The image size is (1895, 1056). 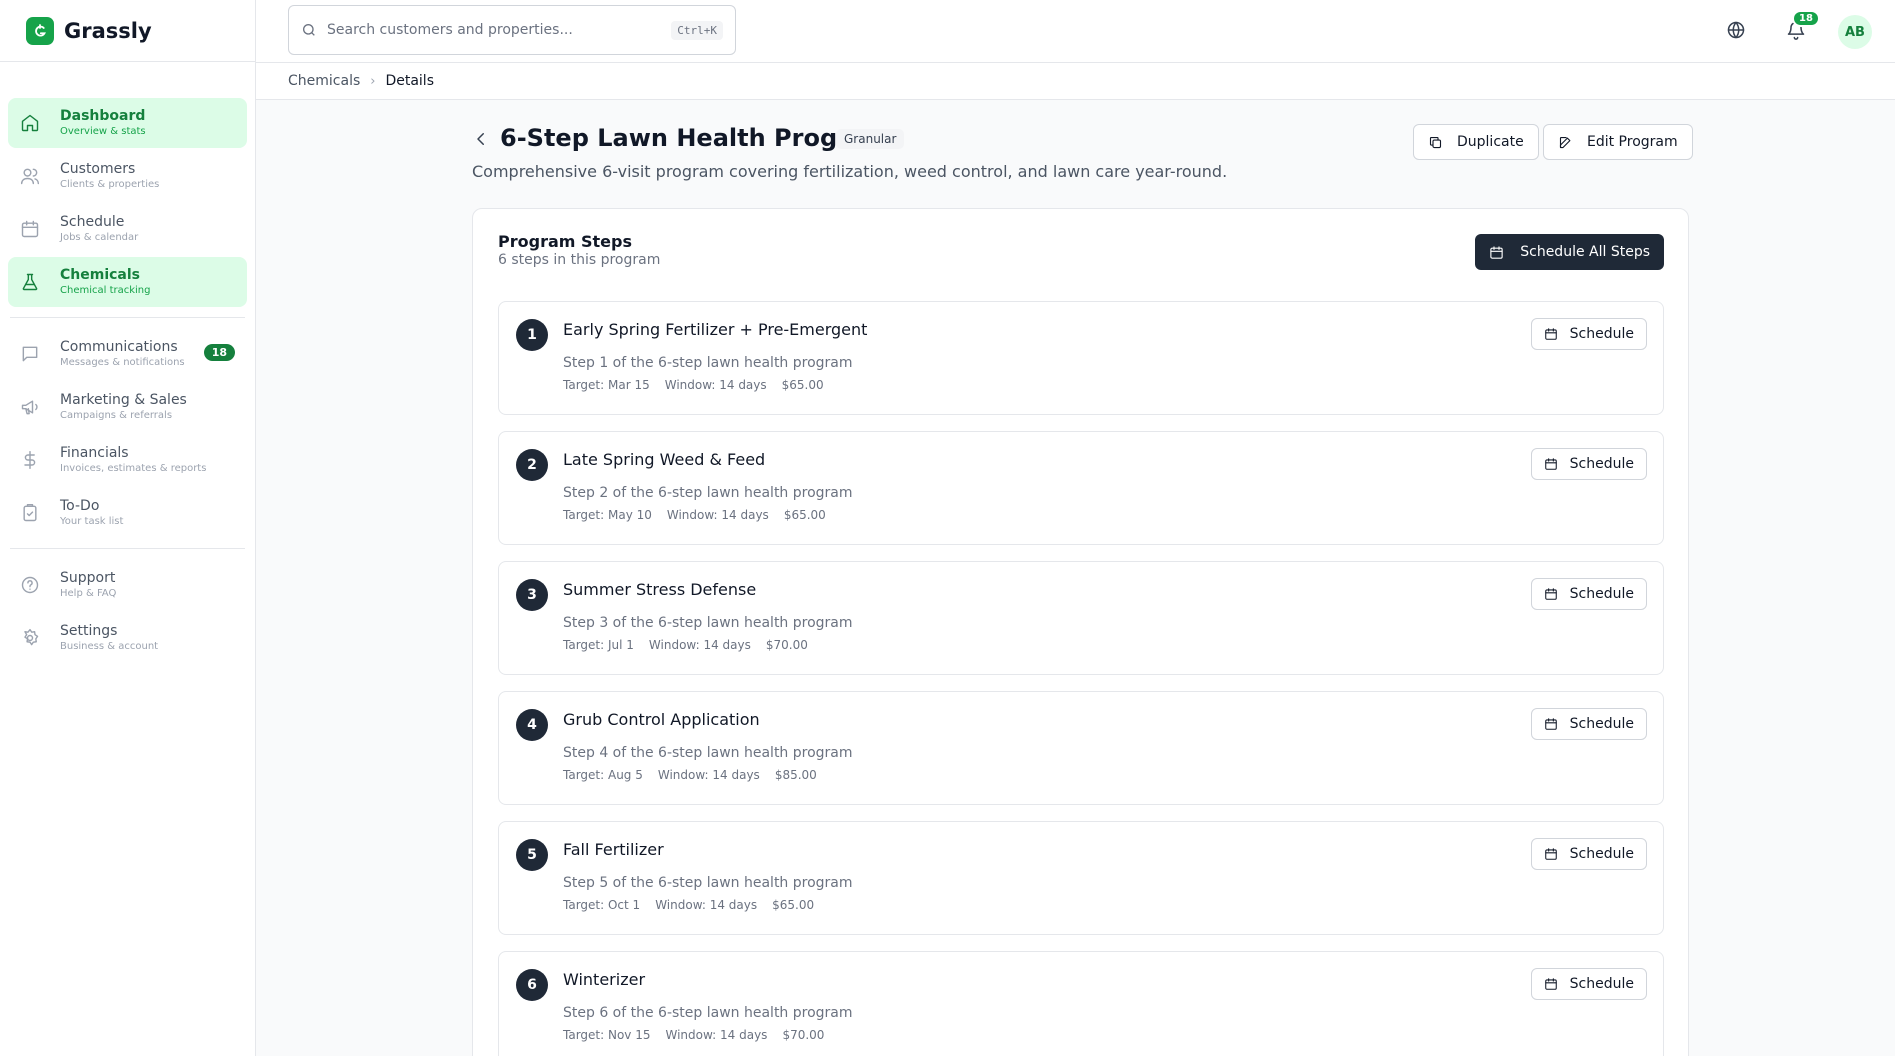 I want to click on duplicate-button: Duplicate, so click(x=1476, y=142).